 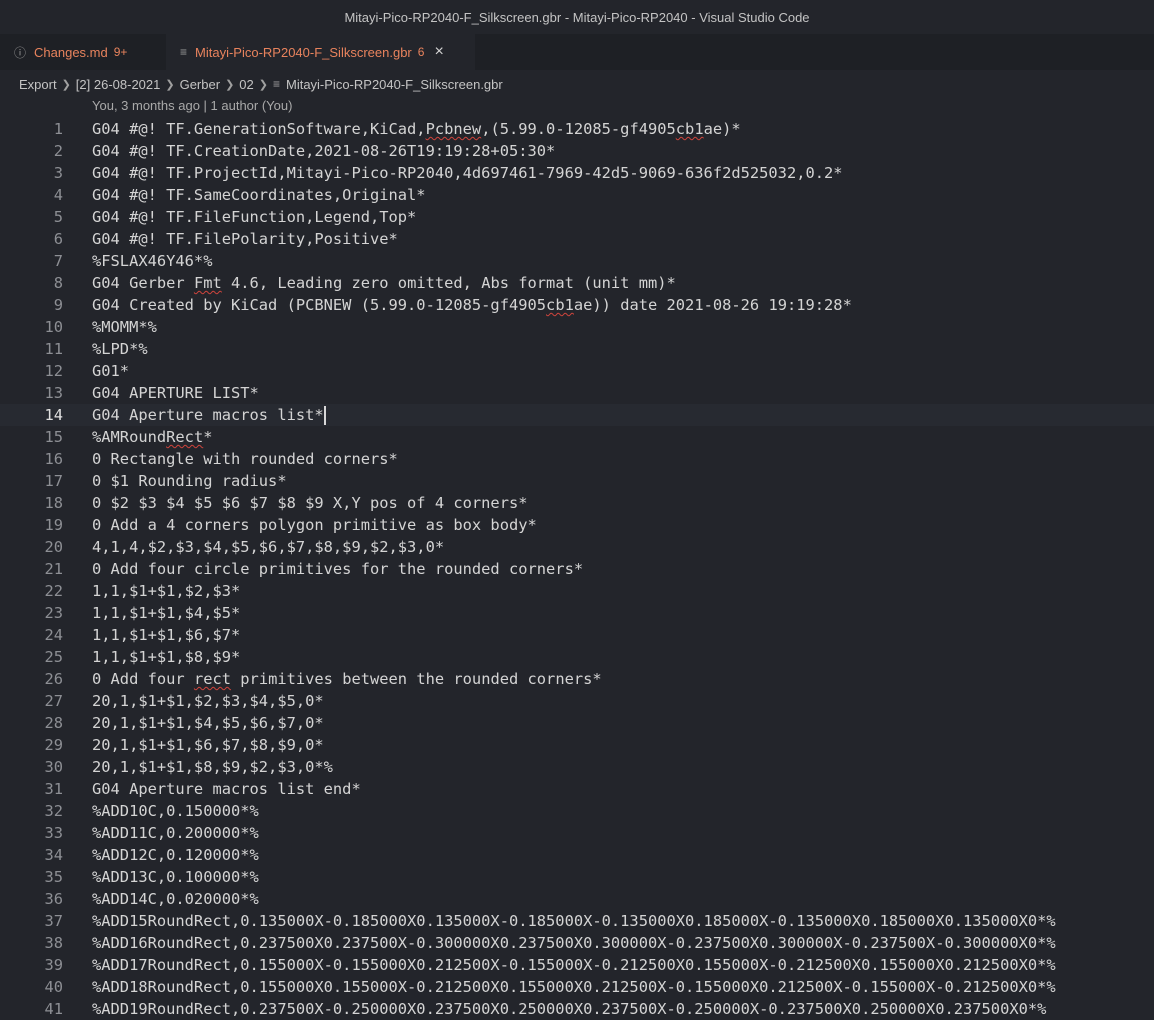 What do you see at coordinates (394, 84) in the screenshot?
I see `breadcrumb-file: Mitayi-Pico-RP2040-F_Silkscreen.gbr` at bounding box center [394, 84].